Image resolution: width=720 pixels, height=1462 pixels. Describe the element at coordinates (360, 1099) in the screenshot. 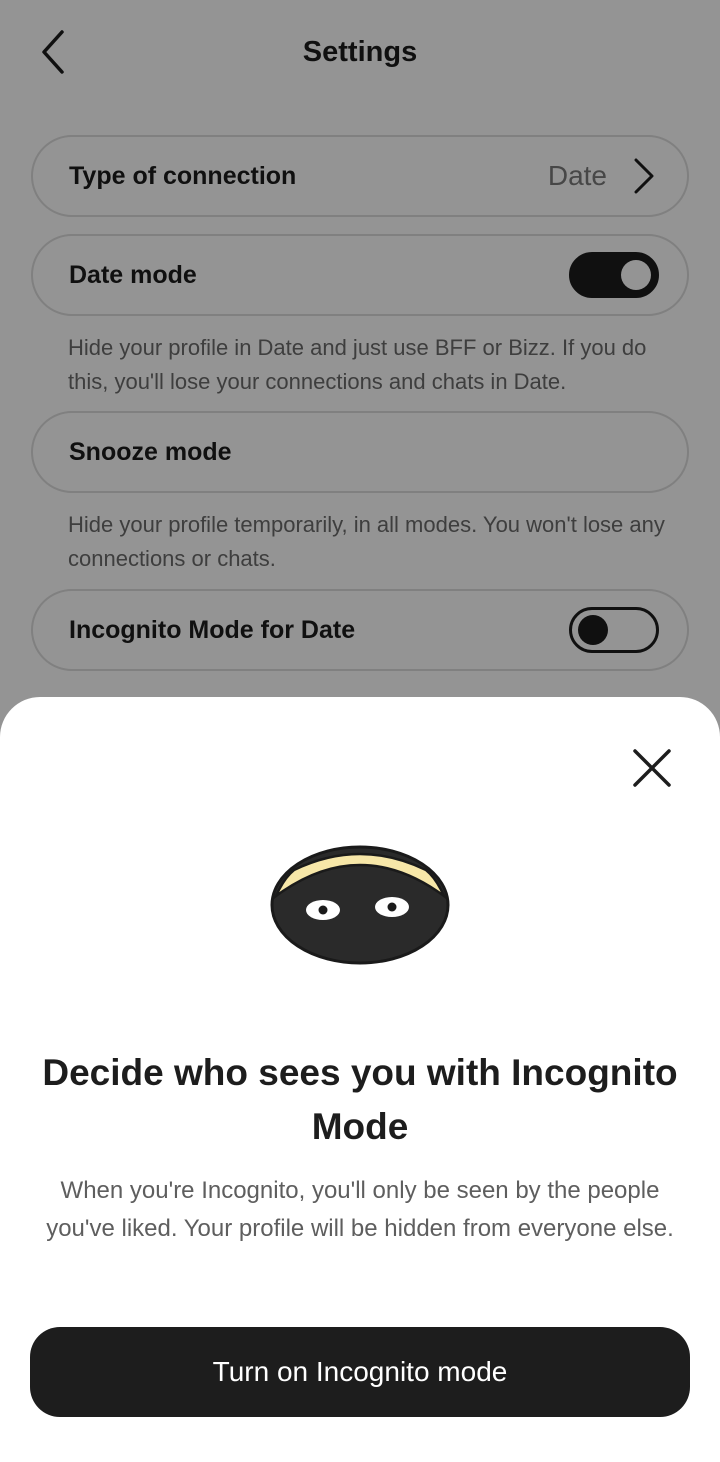

I see `sheet-title: Decide who sees you with Incognito Mode` at that location.